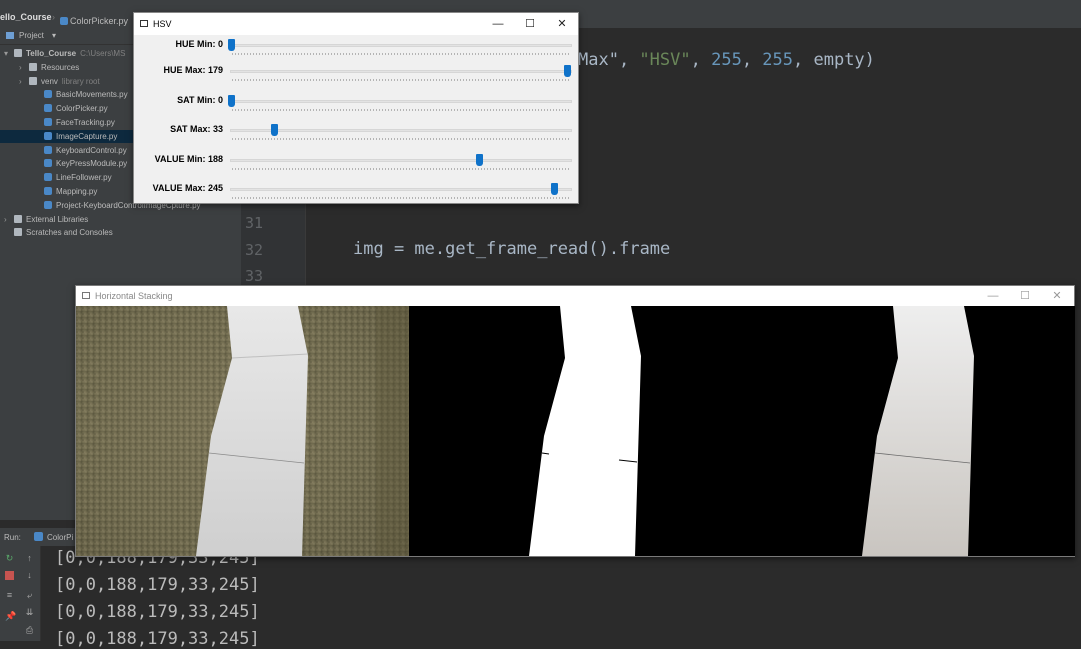 The image size is (1081, 649). What do you see at coordinates (87, 136) in the screenshot?
I see `tree-item-label: ImageCapture.py` at bounding box center [87, 136].